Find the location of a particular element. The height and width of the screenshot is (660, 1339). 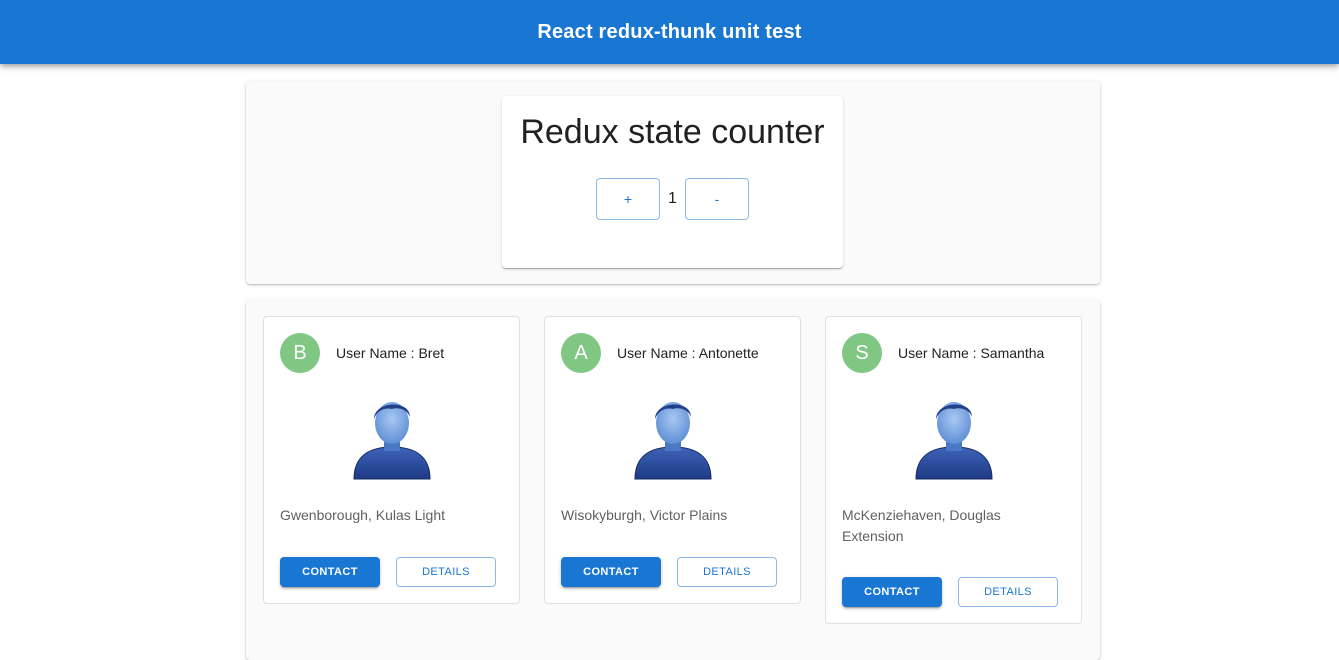

increment-button: + is located at coordinates (628, 199).